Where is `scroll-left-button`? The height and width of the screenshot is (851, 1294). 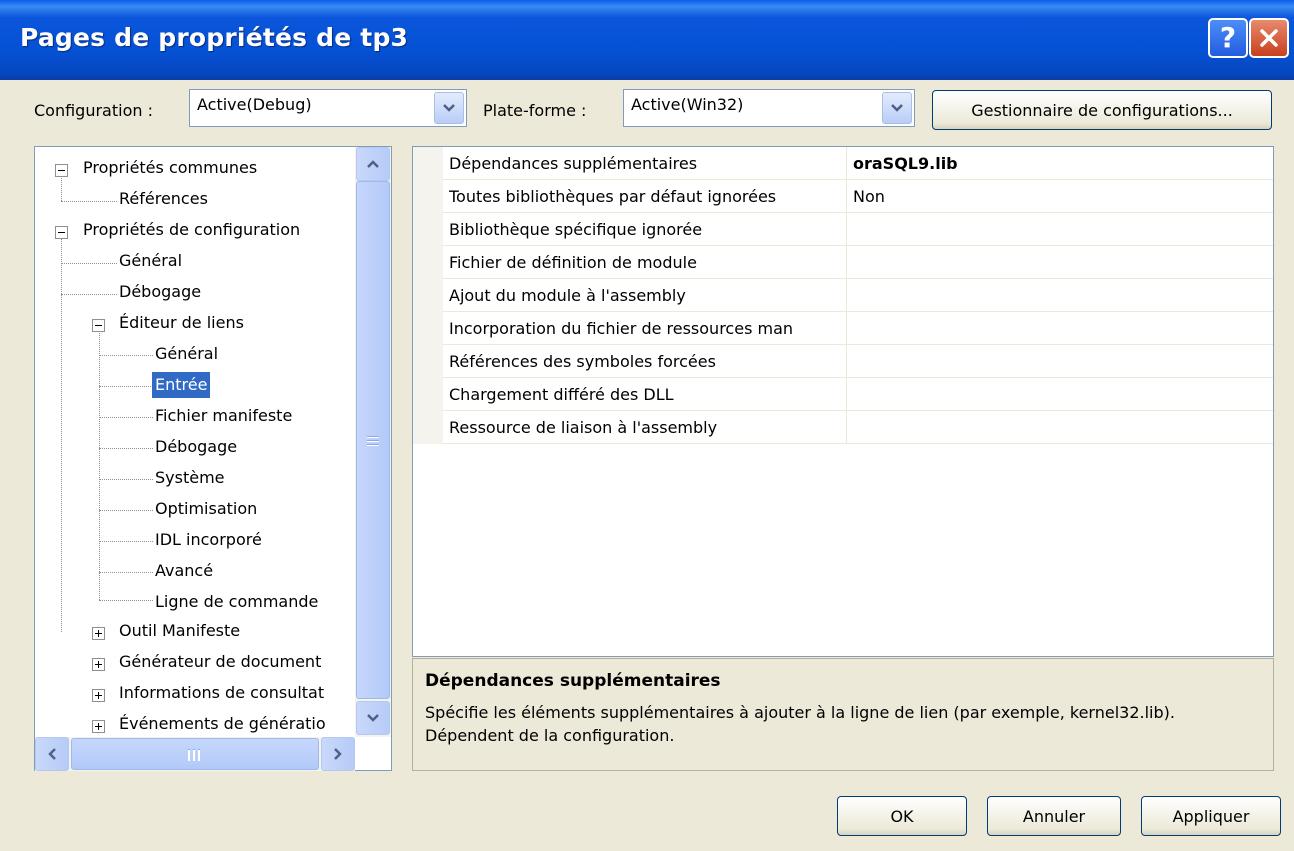
scroll-left-button is located at coordinates (52, 754).